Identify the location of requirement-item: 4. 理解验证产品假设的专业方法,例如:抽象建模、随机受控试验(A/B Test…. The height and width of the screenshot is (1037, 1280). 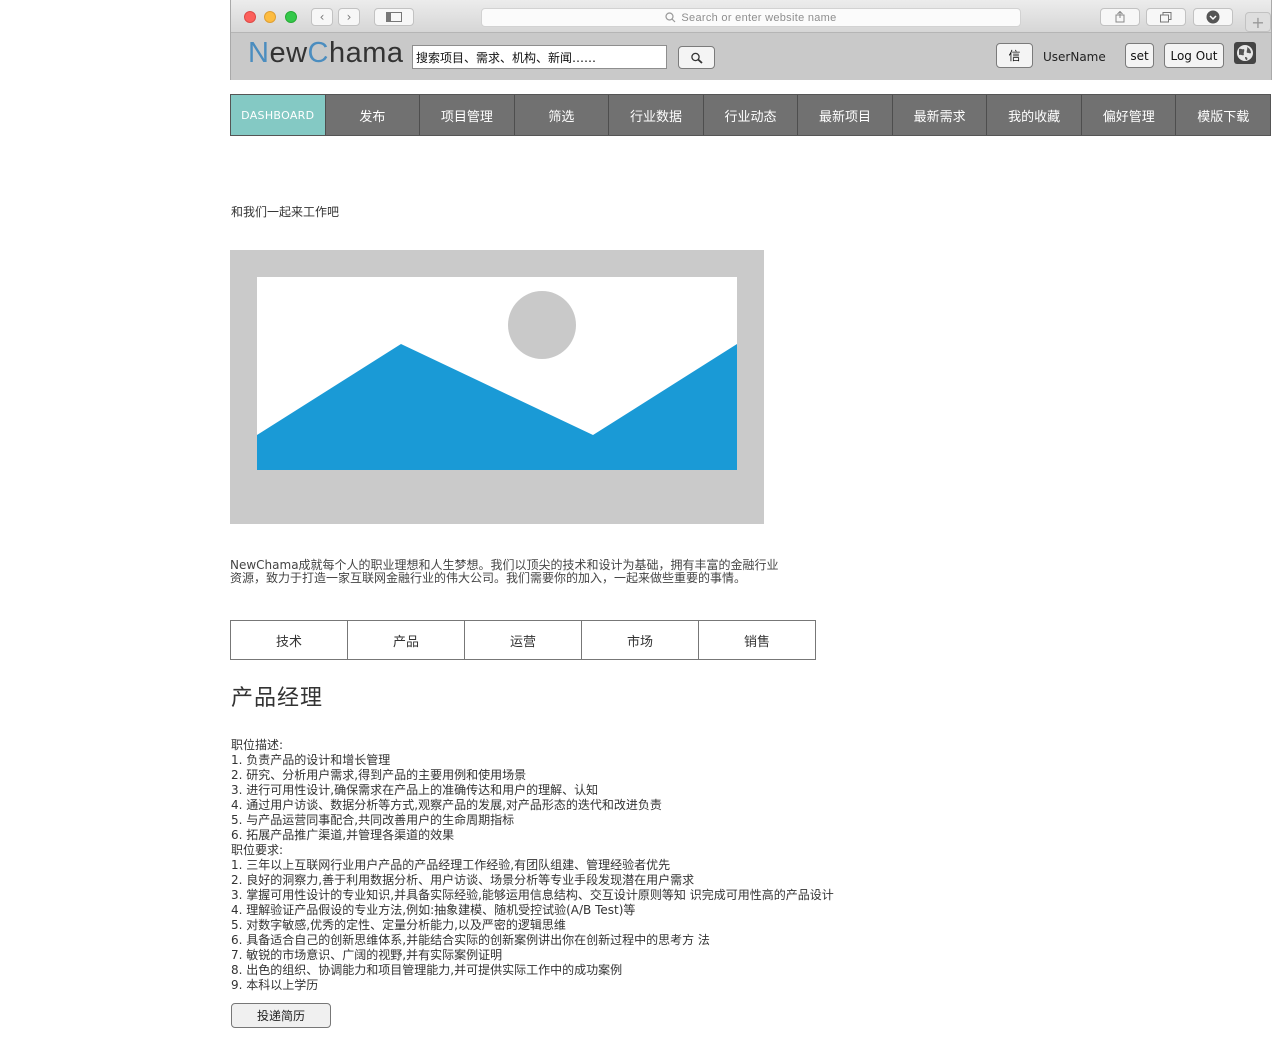
(433, 910).